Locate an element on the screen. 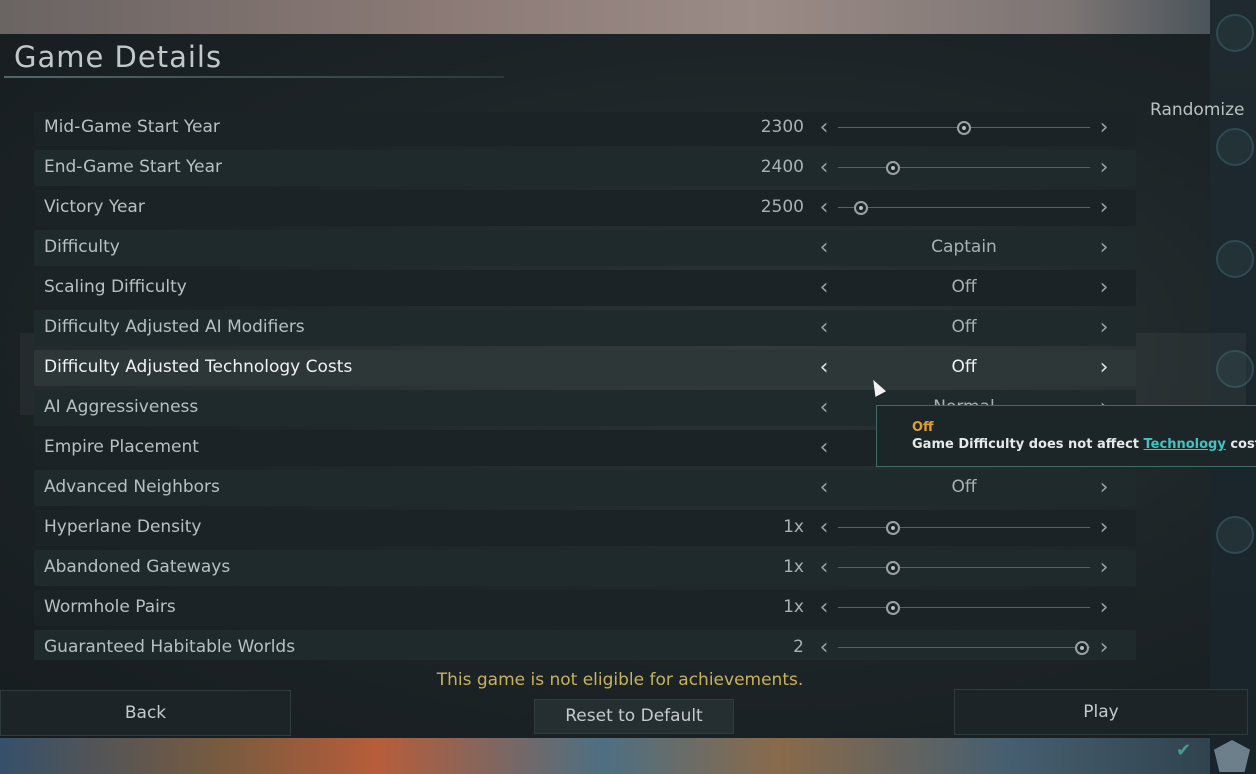 The image size is (1256, 774). title-divider is located at coordinates (254, 77).